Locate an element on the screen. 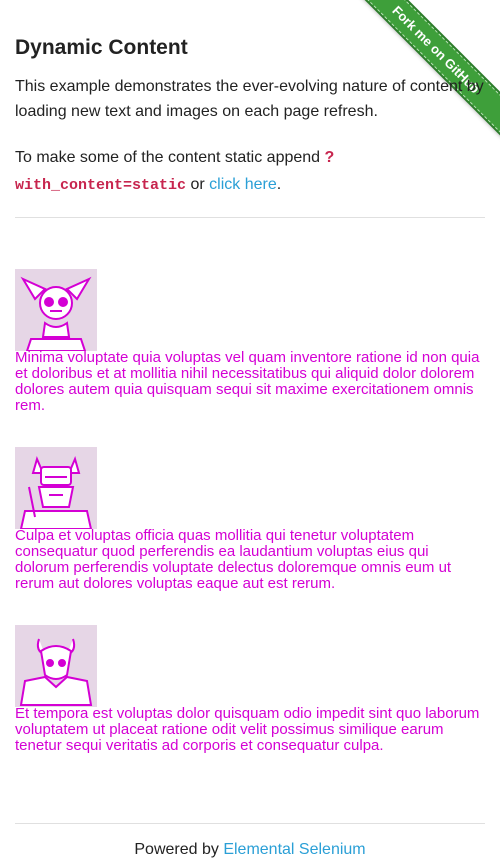 Image resolution: width=500 pixels, height=859 pixels. click-here-link: click here is located at coordinates (243, 184).